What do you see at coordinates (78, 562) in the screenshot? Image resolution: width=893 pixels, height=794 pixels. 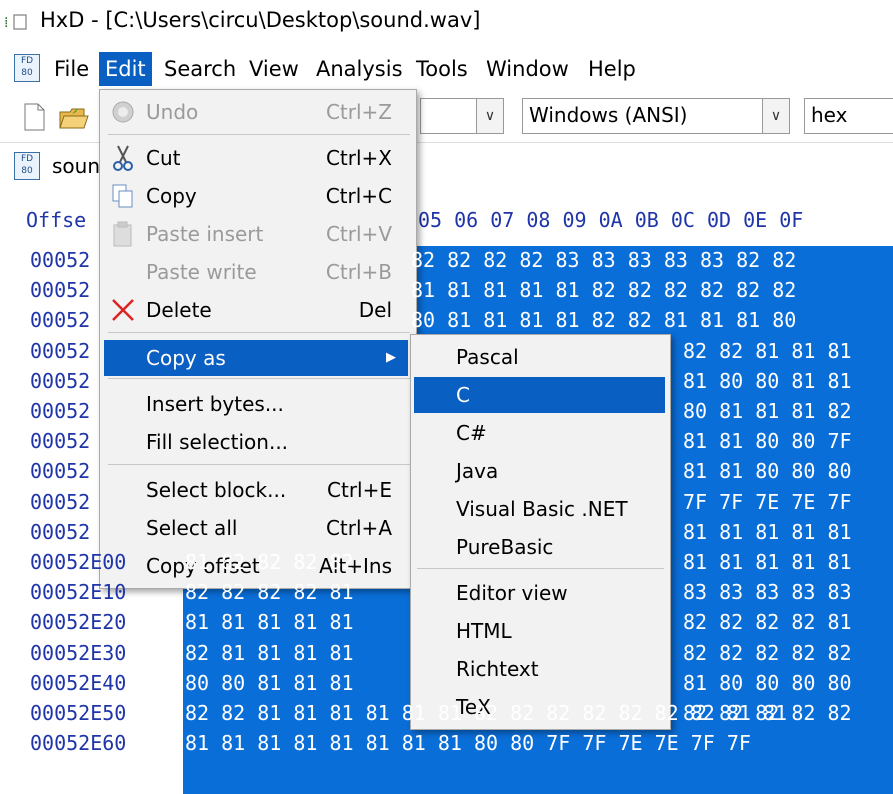 I see `offset-cell: 00052E00` at bounding box center [78, 562].